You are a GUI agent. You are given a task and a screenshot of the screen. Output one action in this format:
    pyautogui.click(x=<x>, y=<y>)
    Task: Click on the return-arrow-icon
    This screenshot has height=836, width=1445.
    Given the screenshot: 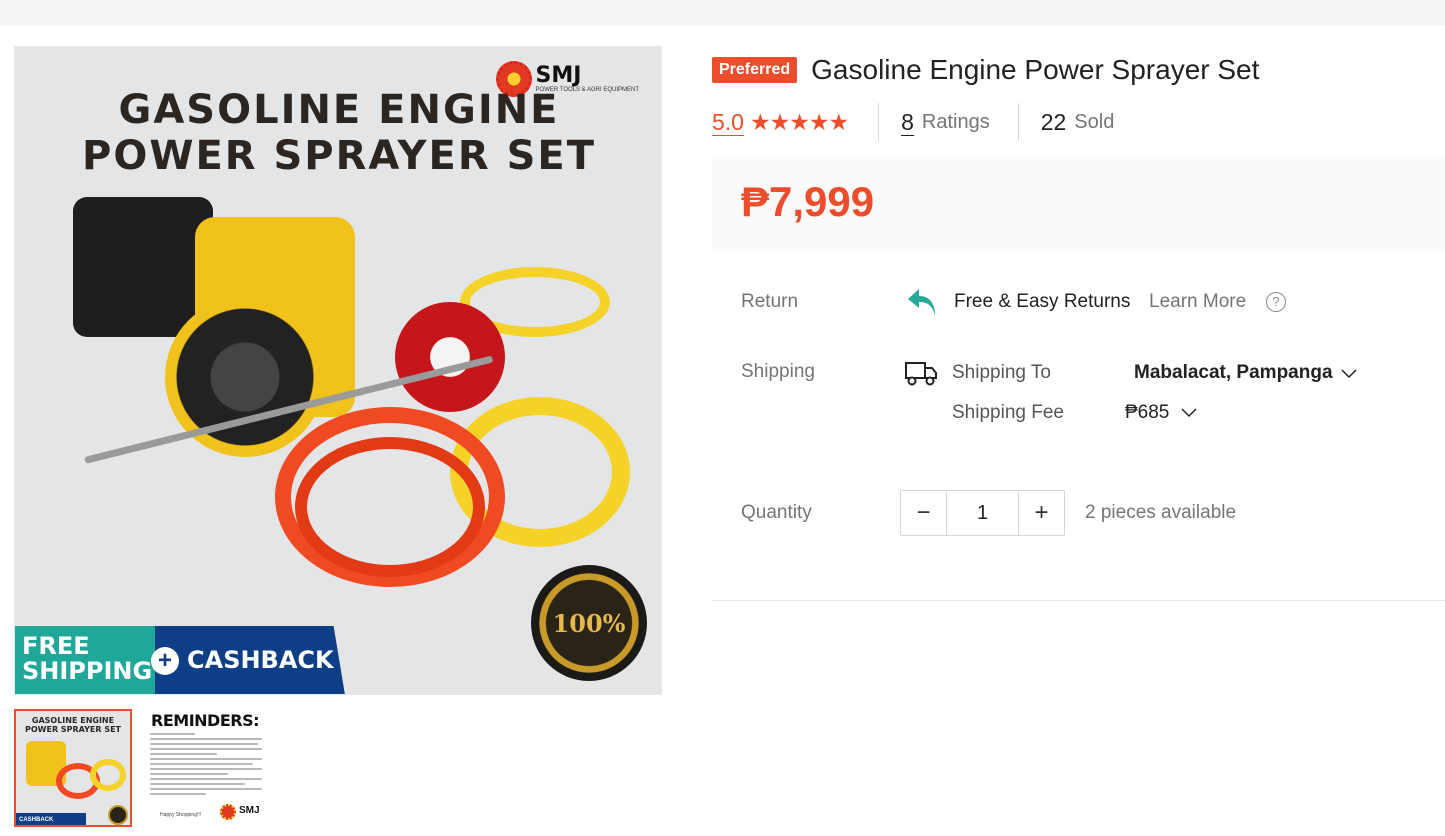 What is the action you would take?
    pyautogui.click(x=921, y=302)
    